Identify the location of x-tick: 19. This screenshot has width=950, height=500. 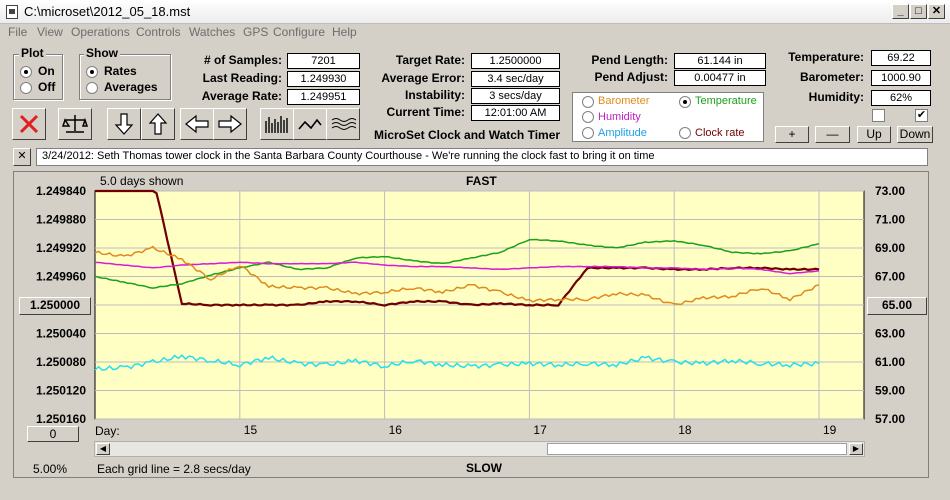
(830, 430).